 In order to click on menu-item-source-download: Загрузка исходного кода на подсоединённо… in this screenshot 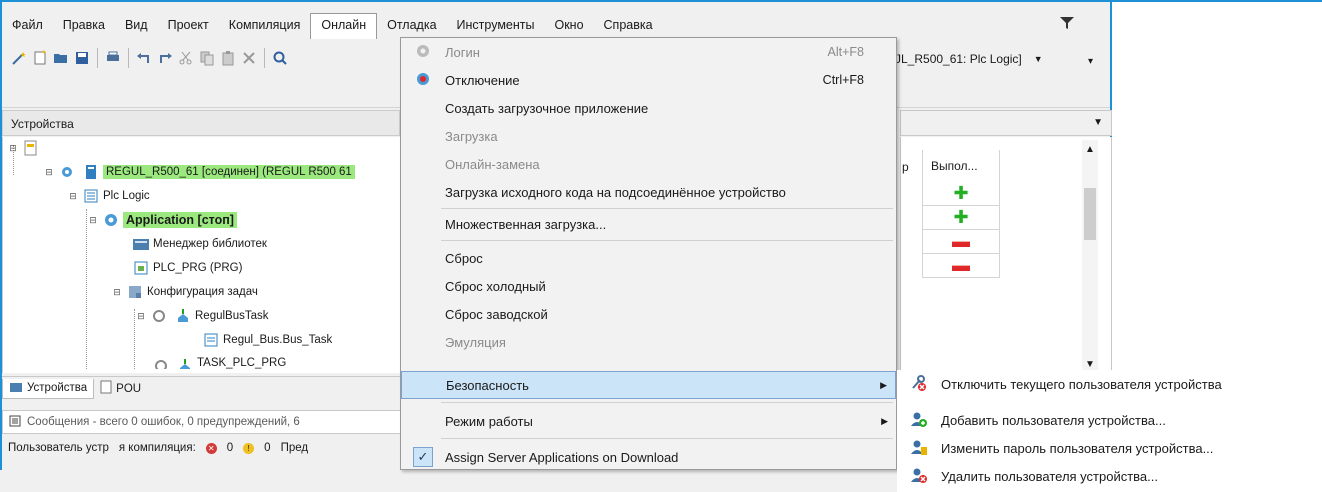, I will do `click(648, 192)`.